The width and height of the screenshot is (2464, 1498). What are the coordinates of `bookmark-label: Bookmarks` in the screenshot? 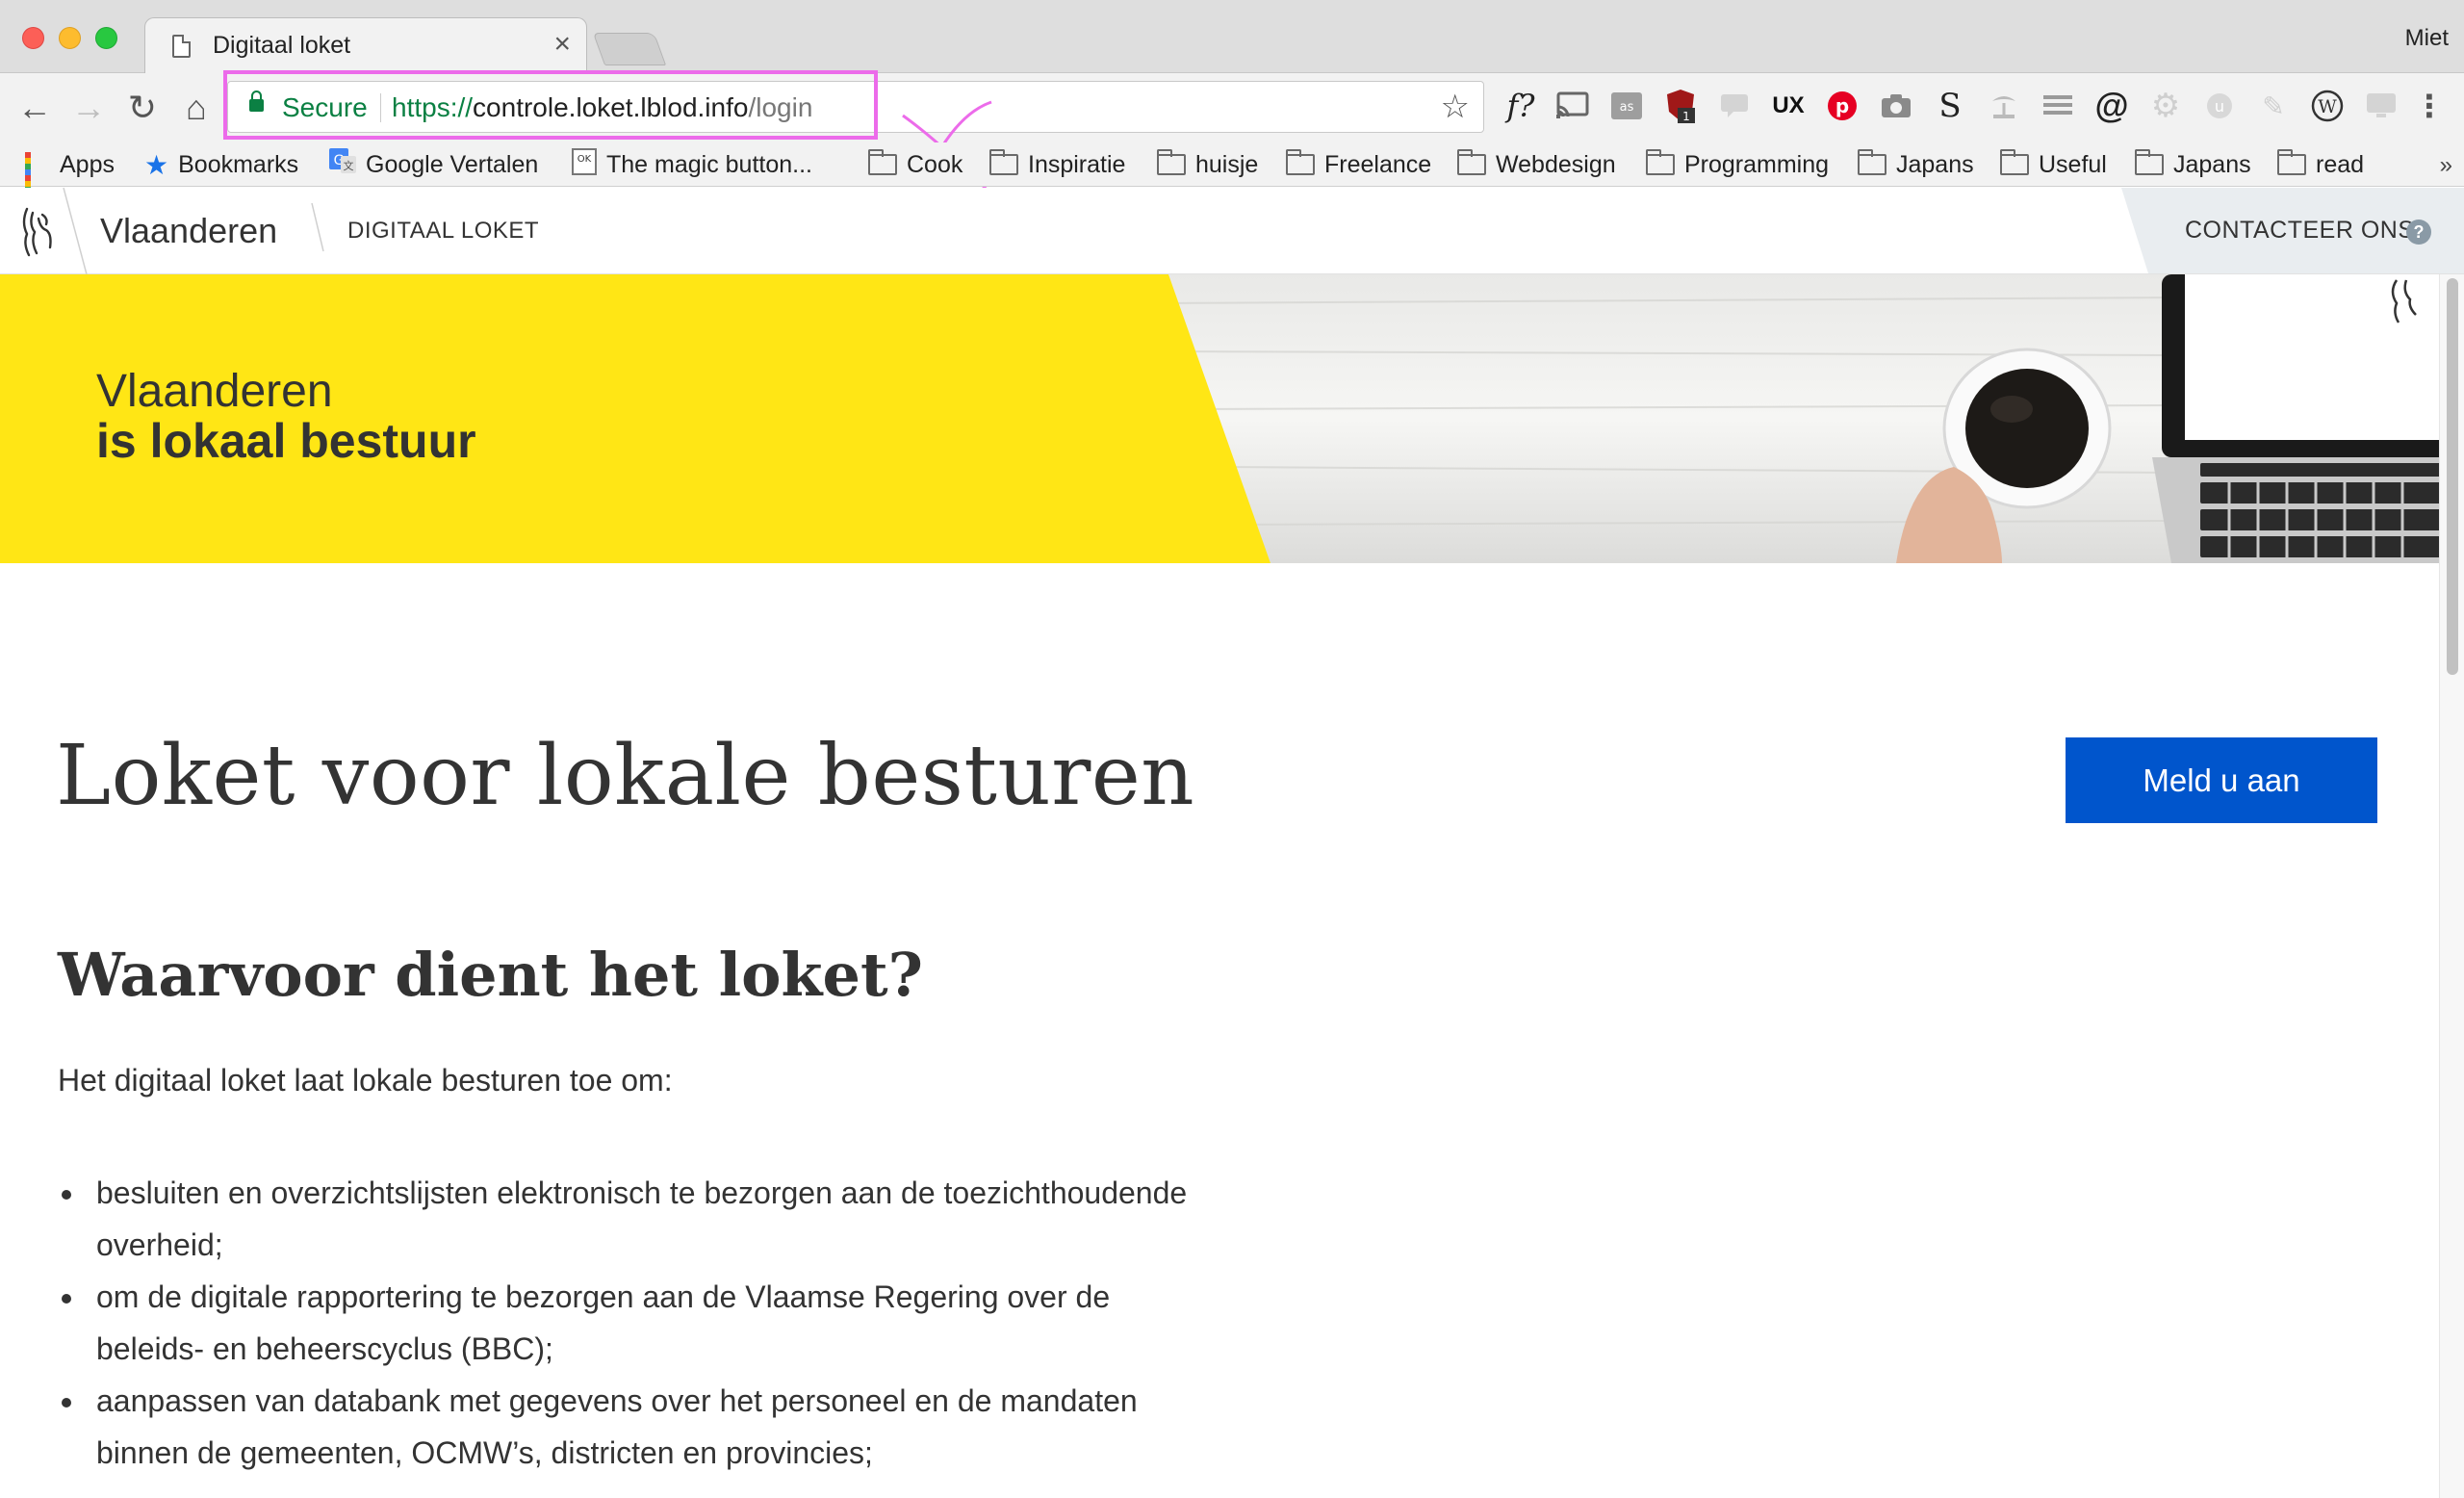 It's located at (238, 164).